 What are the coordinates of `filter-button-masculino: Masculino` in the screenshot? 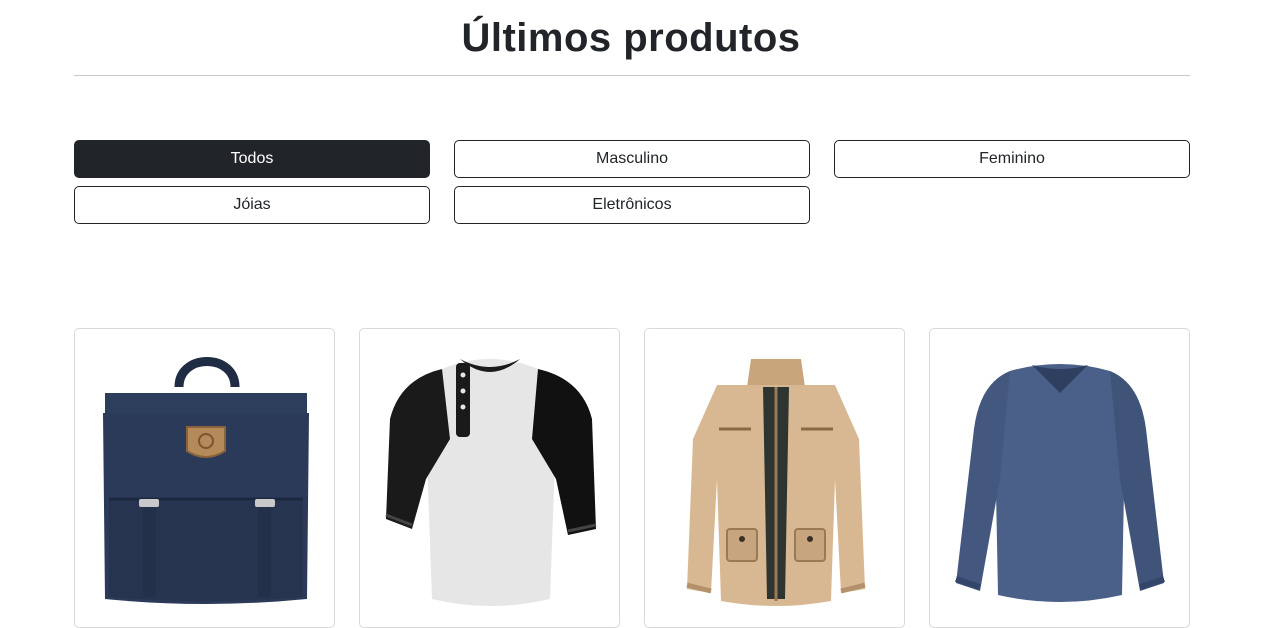 It's located at (632, 159).